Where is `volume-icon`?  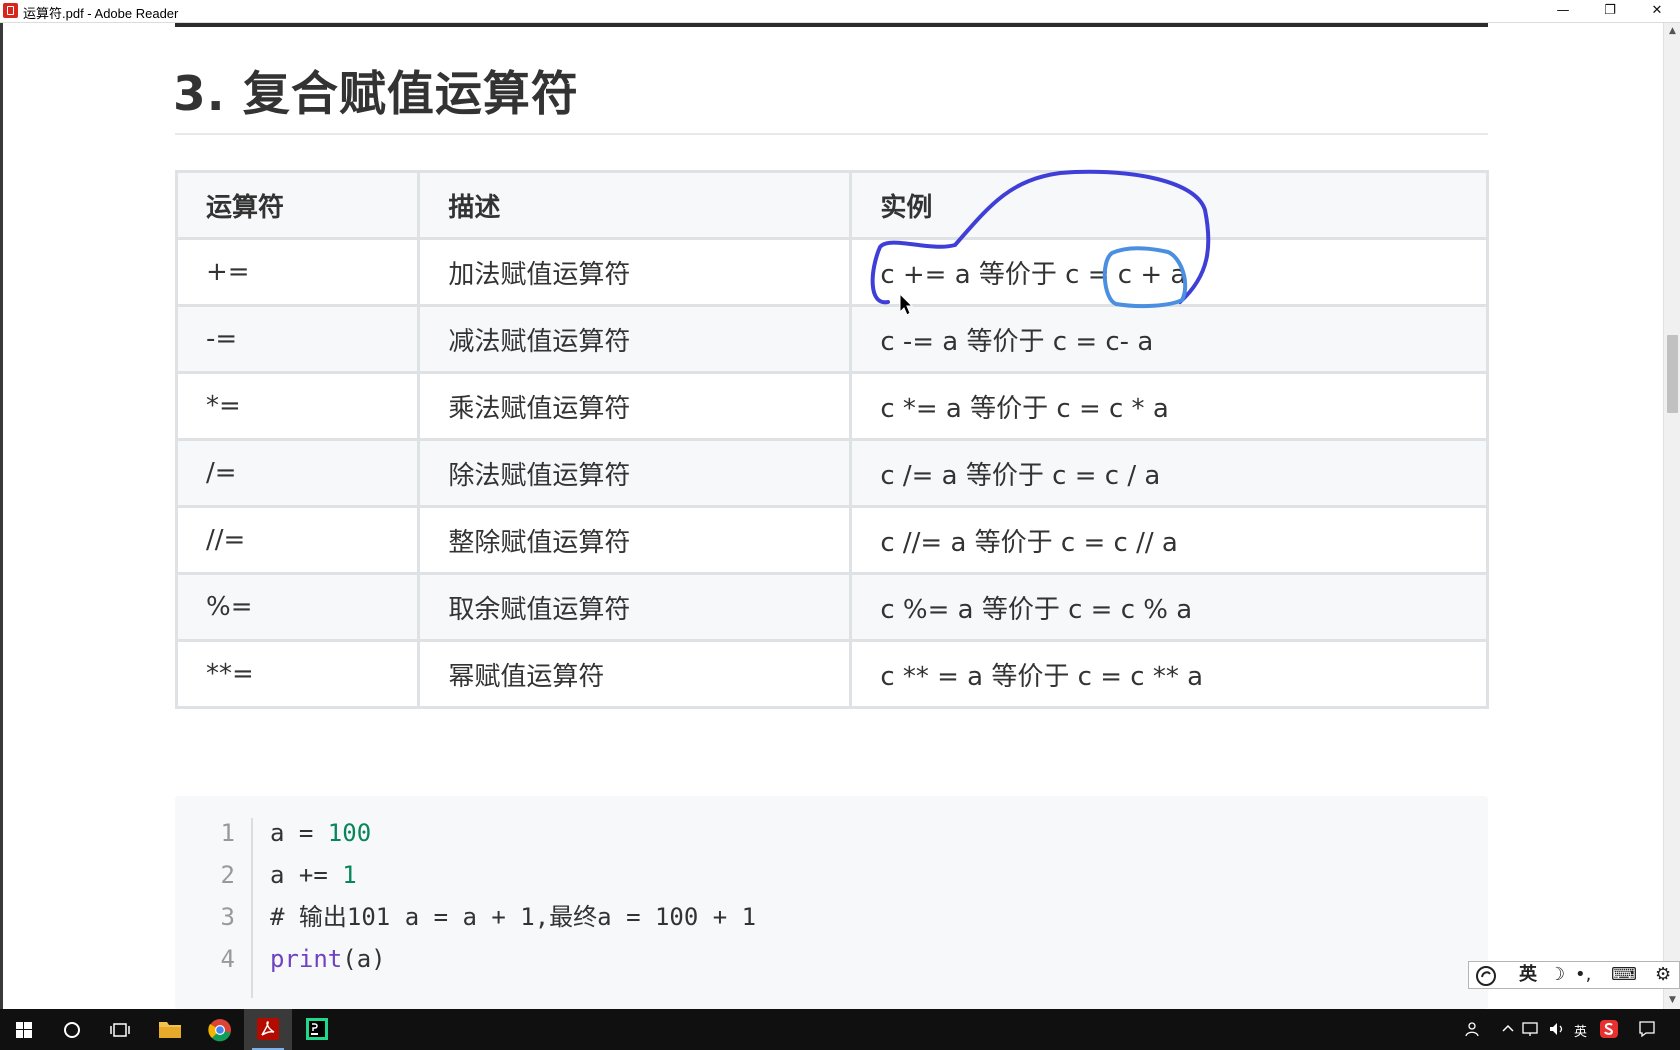
volume-icon is located at coordinates (1557, 1029).